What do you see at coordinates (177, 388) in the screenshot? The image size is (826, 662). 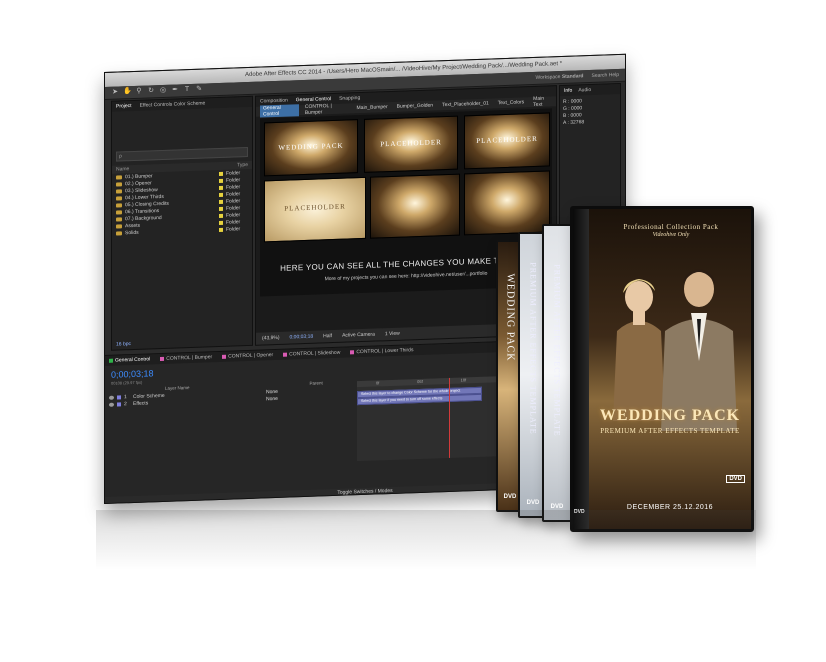 I see `column-layer-name: Layer Name` at bounding box center [177, 388].